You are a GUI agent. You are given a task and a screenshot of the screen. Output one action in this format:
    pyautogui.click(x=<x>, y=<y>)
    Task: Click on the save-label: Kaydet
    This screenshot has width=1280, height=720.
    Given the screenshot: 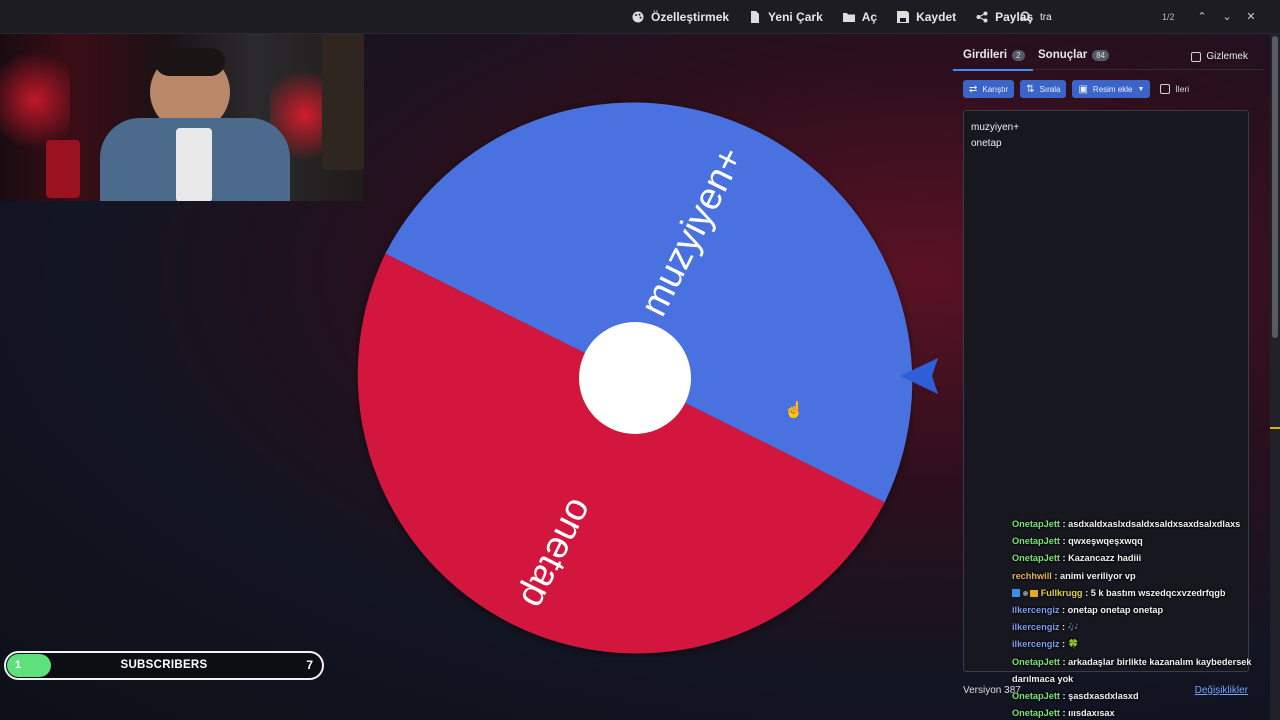 What is the action you would take?
    pyautogui.click(x=936, y=17)
    